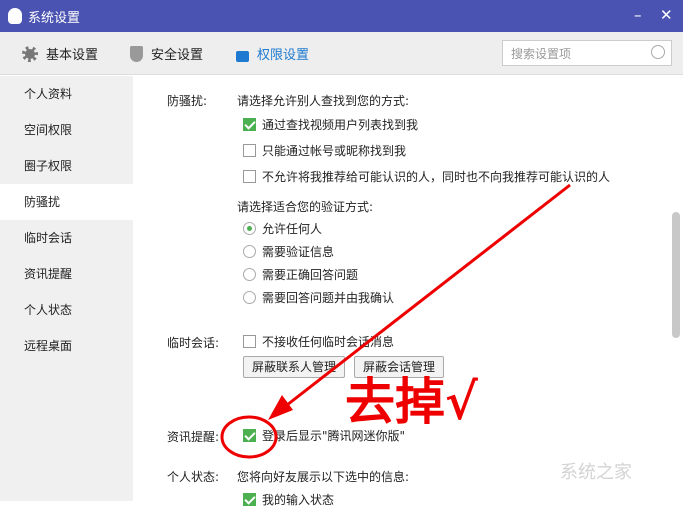 This screenshot has width=683, height=508. I want to click on scrollbar-thumb, so click(676, 275).